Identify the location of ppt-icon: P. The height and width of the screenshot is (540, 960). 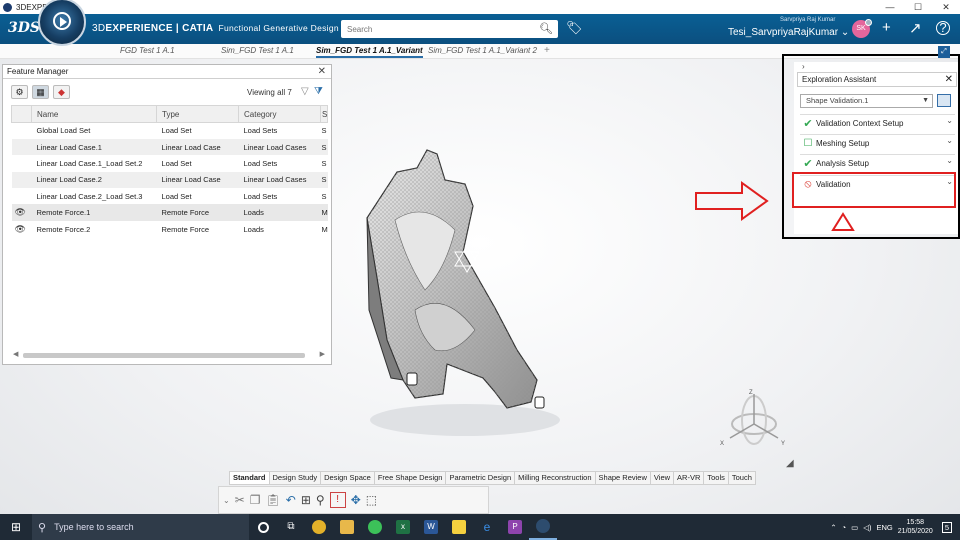
(515, 527).